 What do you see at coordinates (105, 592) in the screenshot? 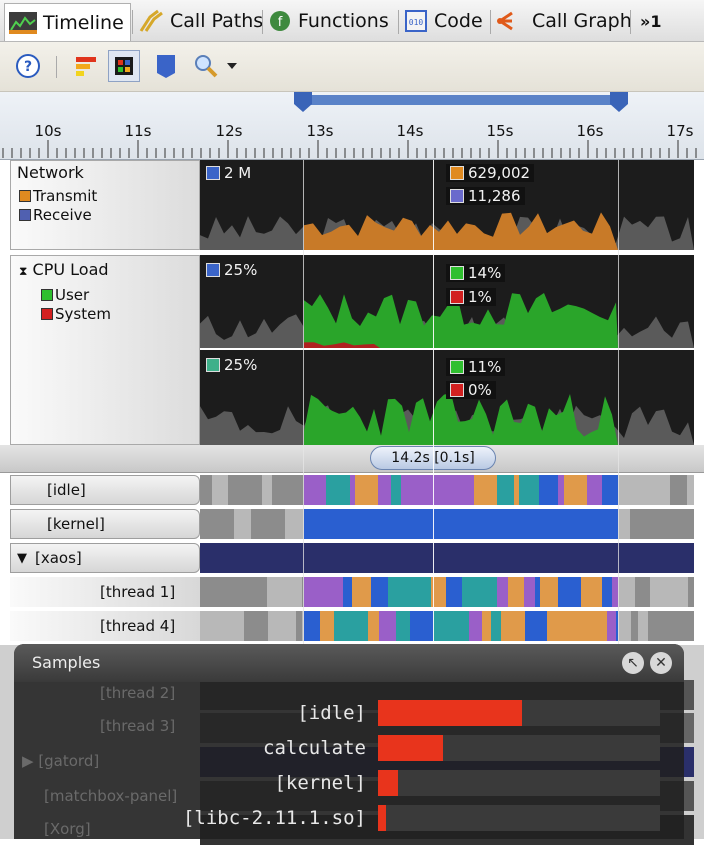
I see `thread-1-label: [thread 1]` at bounding box center [105, 592].